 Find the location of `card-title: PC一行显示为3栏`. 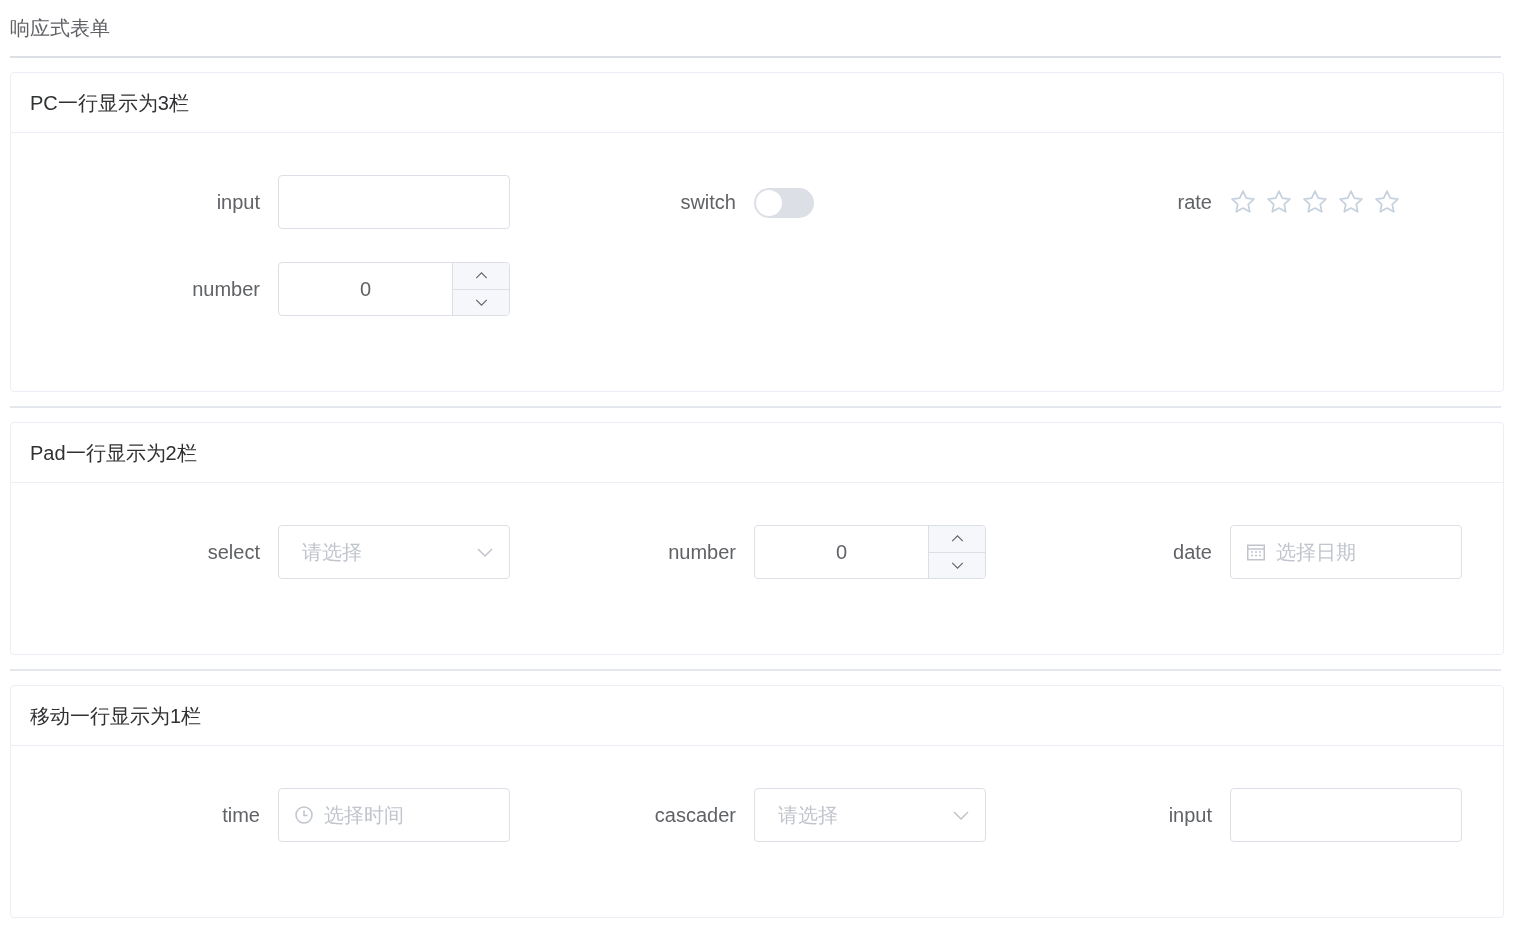

card-title: PC一行显示为3栏 is located at coordinates (109, 102).